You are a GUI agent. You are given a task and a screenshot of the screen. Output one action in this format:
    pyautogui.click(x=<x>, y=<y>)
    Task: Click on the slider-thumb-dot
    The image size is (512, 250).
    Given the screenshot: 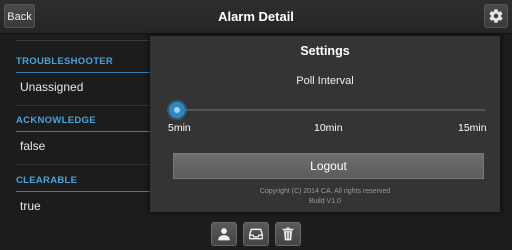 What is the action you would take?
    pyautogui.click(x=177, y=110)
    